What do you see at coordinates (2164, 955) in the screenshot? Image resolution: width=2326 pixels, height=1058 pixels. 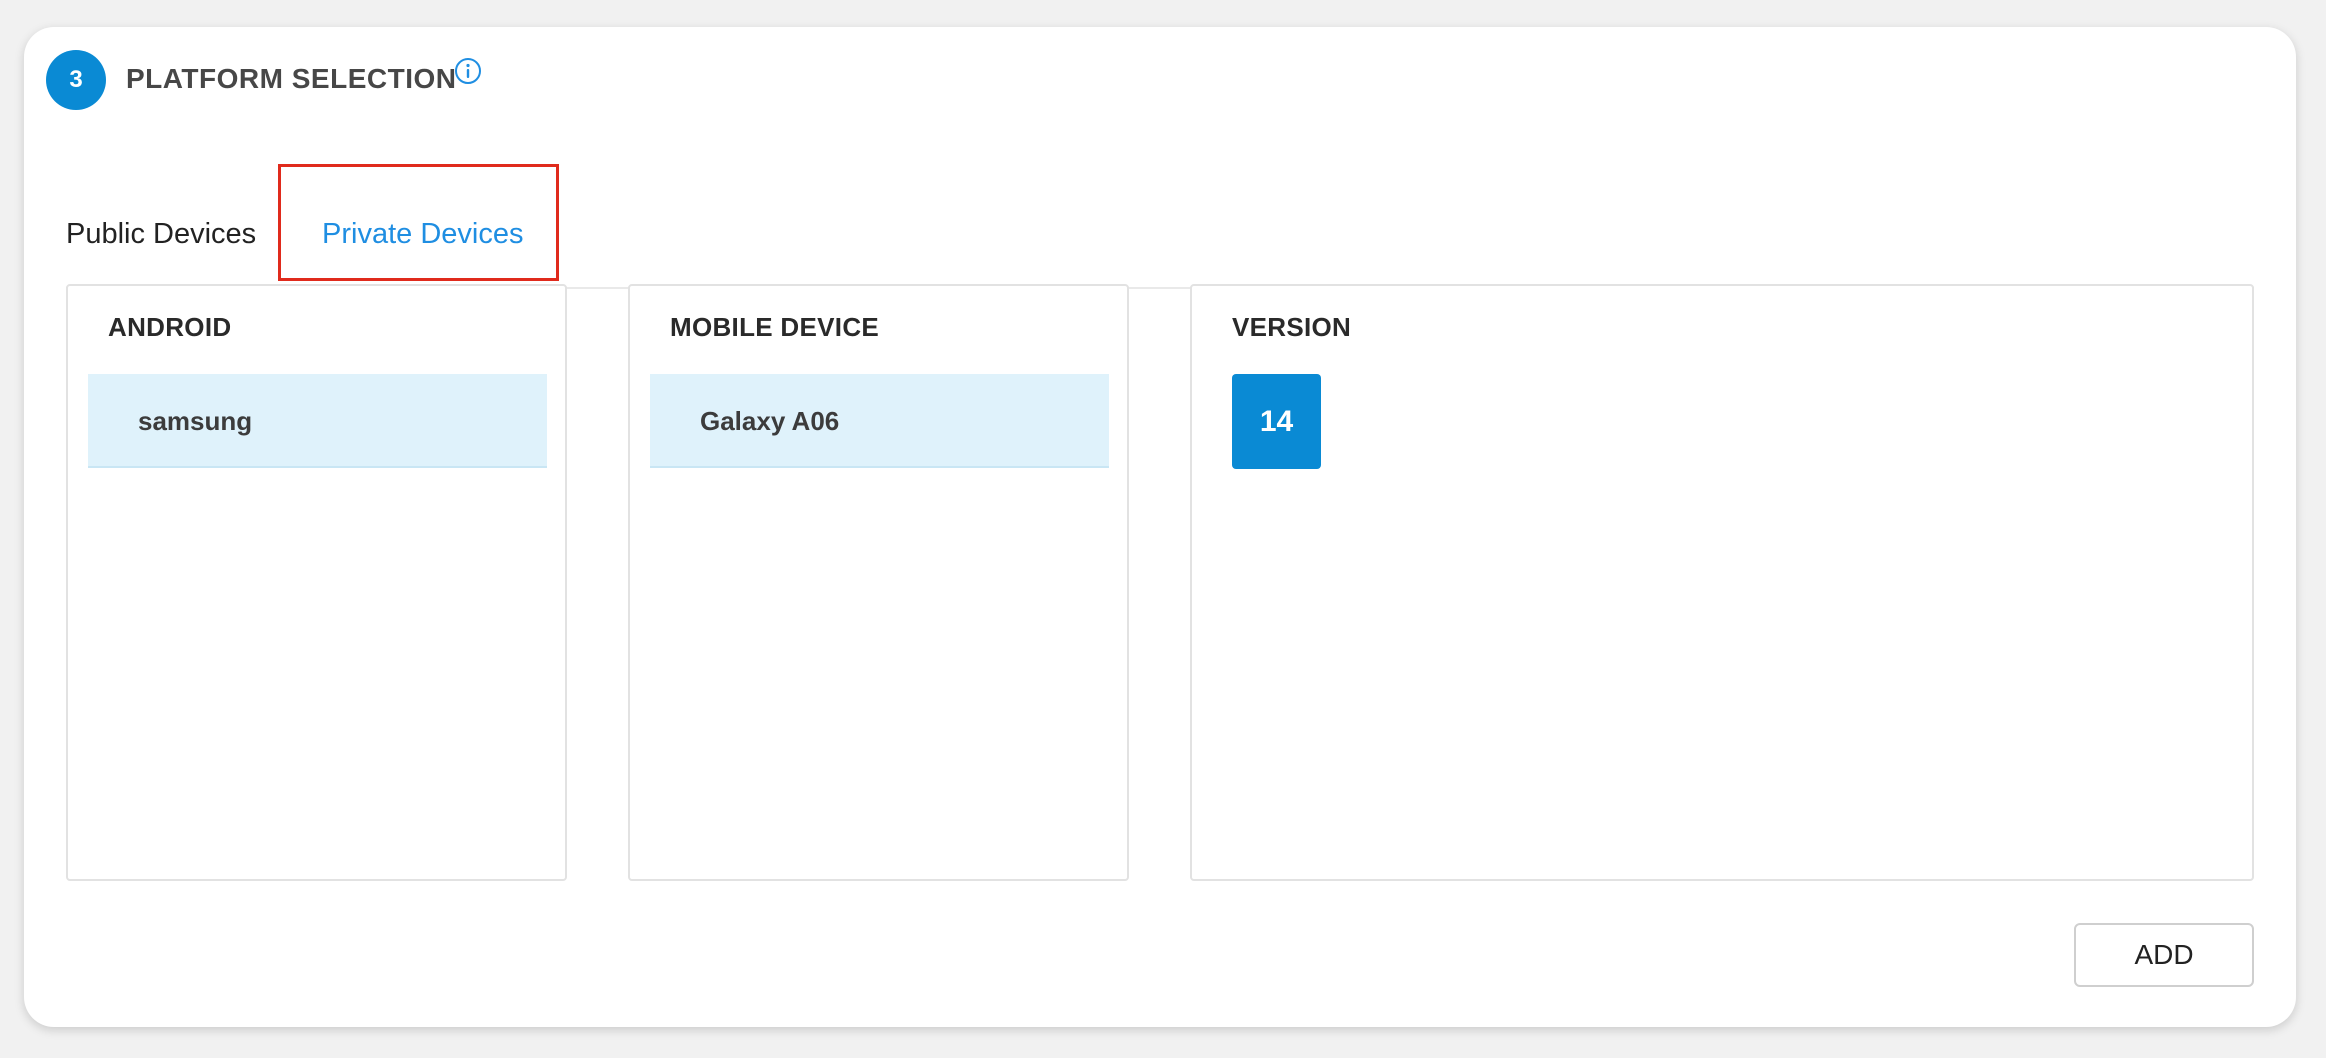 I see `add-button: ADD` at bounding box center [2164, 955].